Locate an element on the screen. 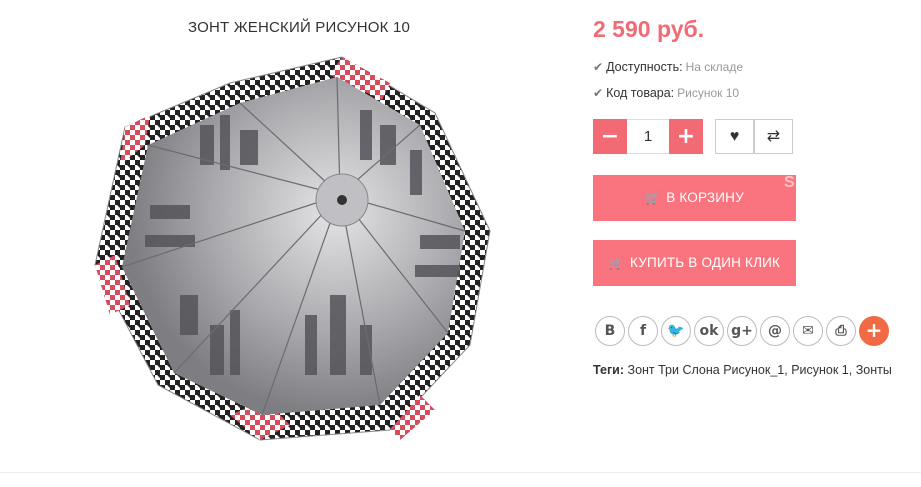 This screenshot has width=921, height=487. product-code-label: Код товара: is located at coordinates (640, 93).